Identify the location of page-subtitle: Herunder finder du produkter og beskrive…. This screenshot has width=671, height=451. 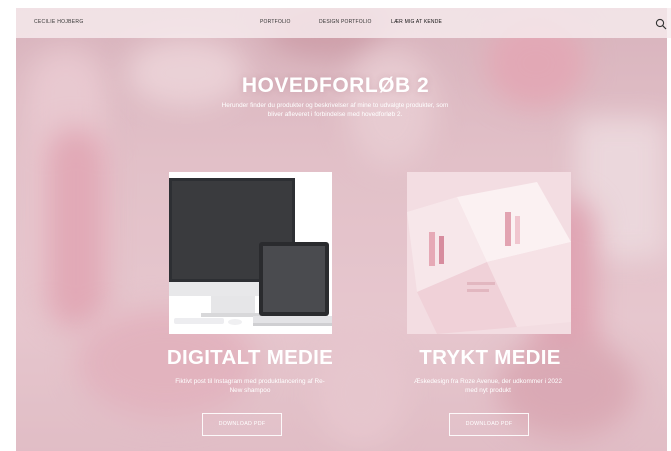
(335, 110).